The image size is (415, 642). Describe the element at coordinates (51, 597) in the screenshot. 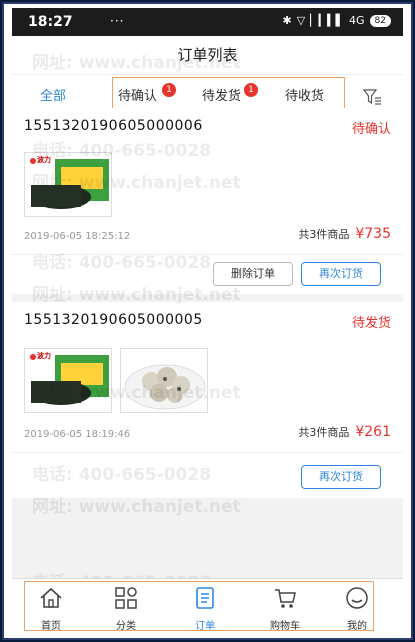

I see `home-icon` at that location.